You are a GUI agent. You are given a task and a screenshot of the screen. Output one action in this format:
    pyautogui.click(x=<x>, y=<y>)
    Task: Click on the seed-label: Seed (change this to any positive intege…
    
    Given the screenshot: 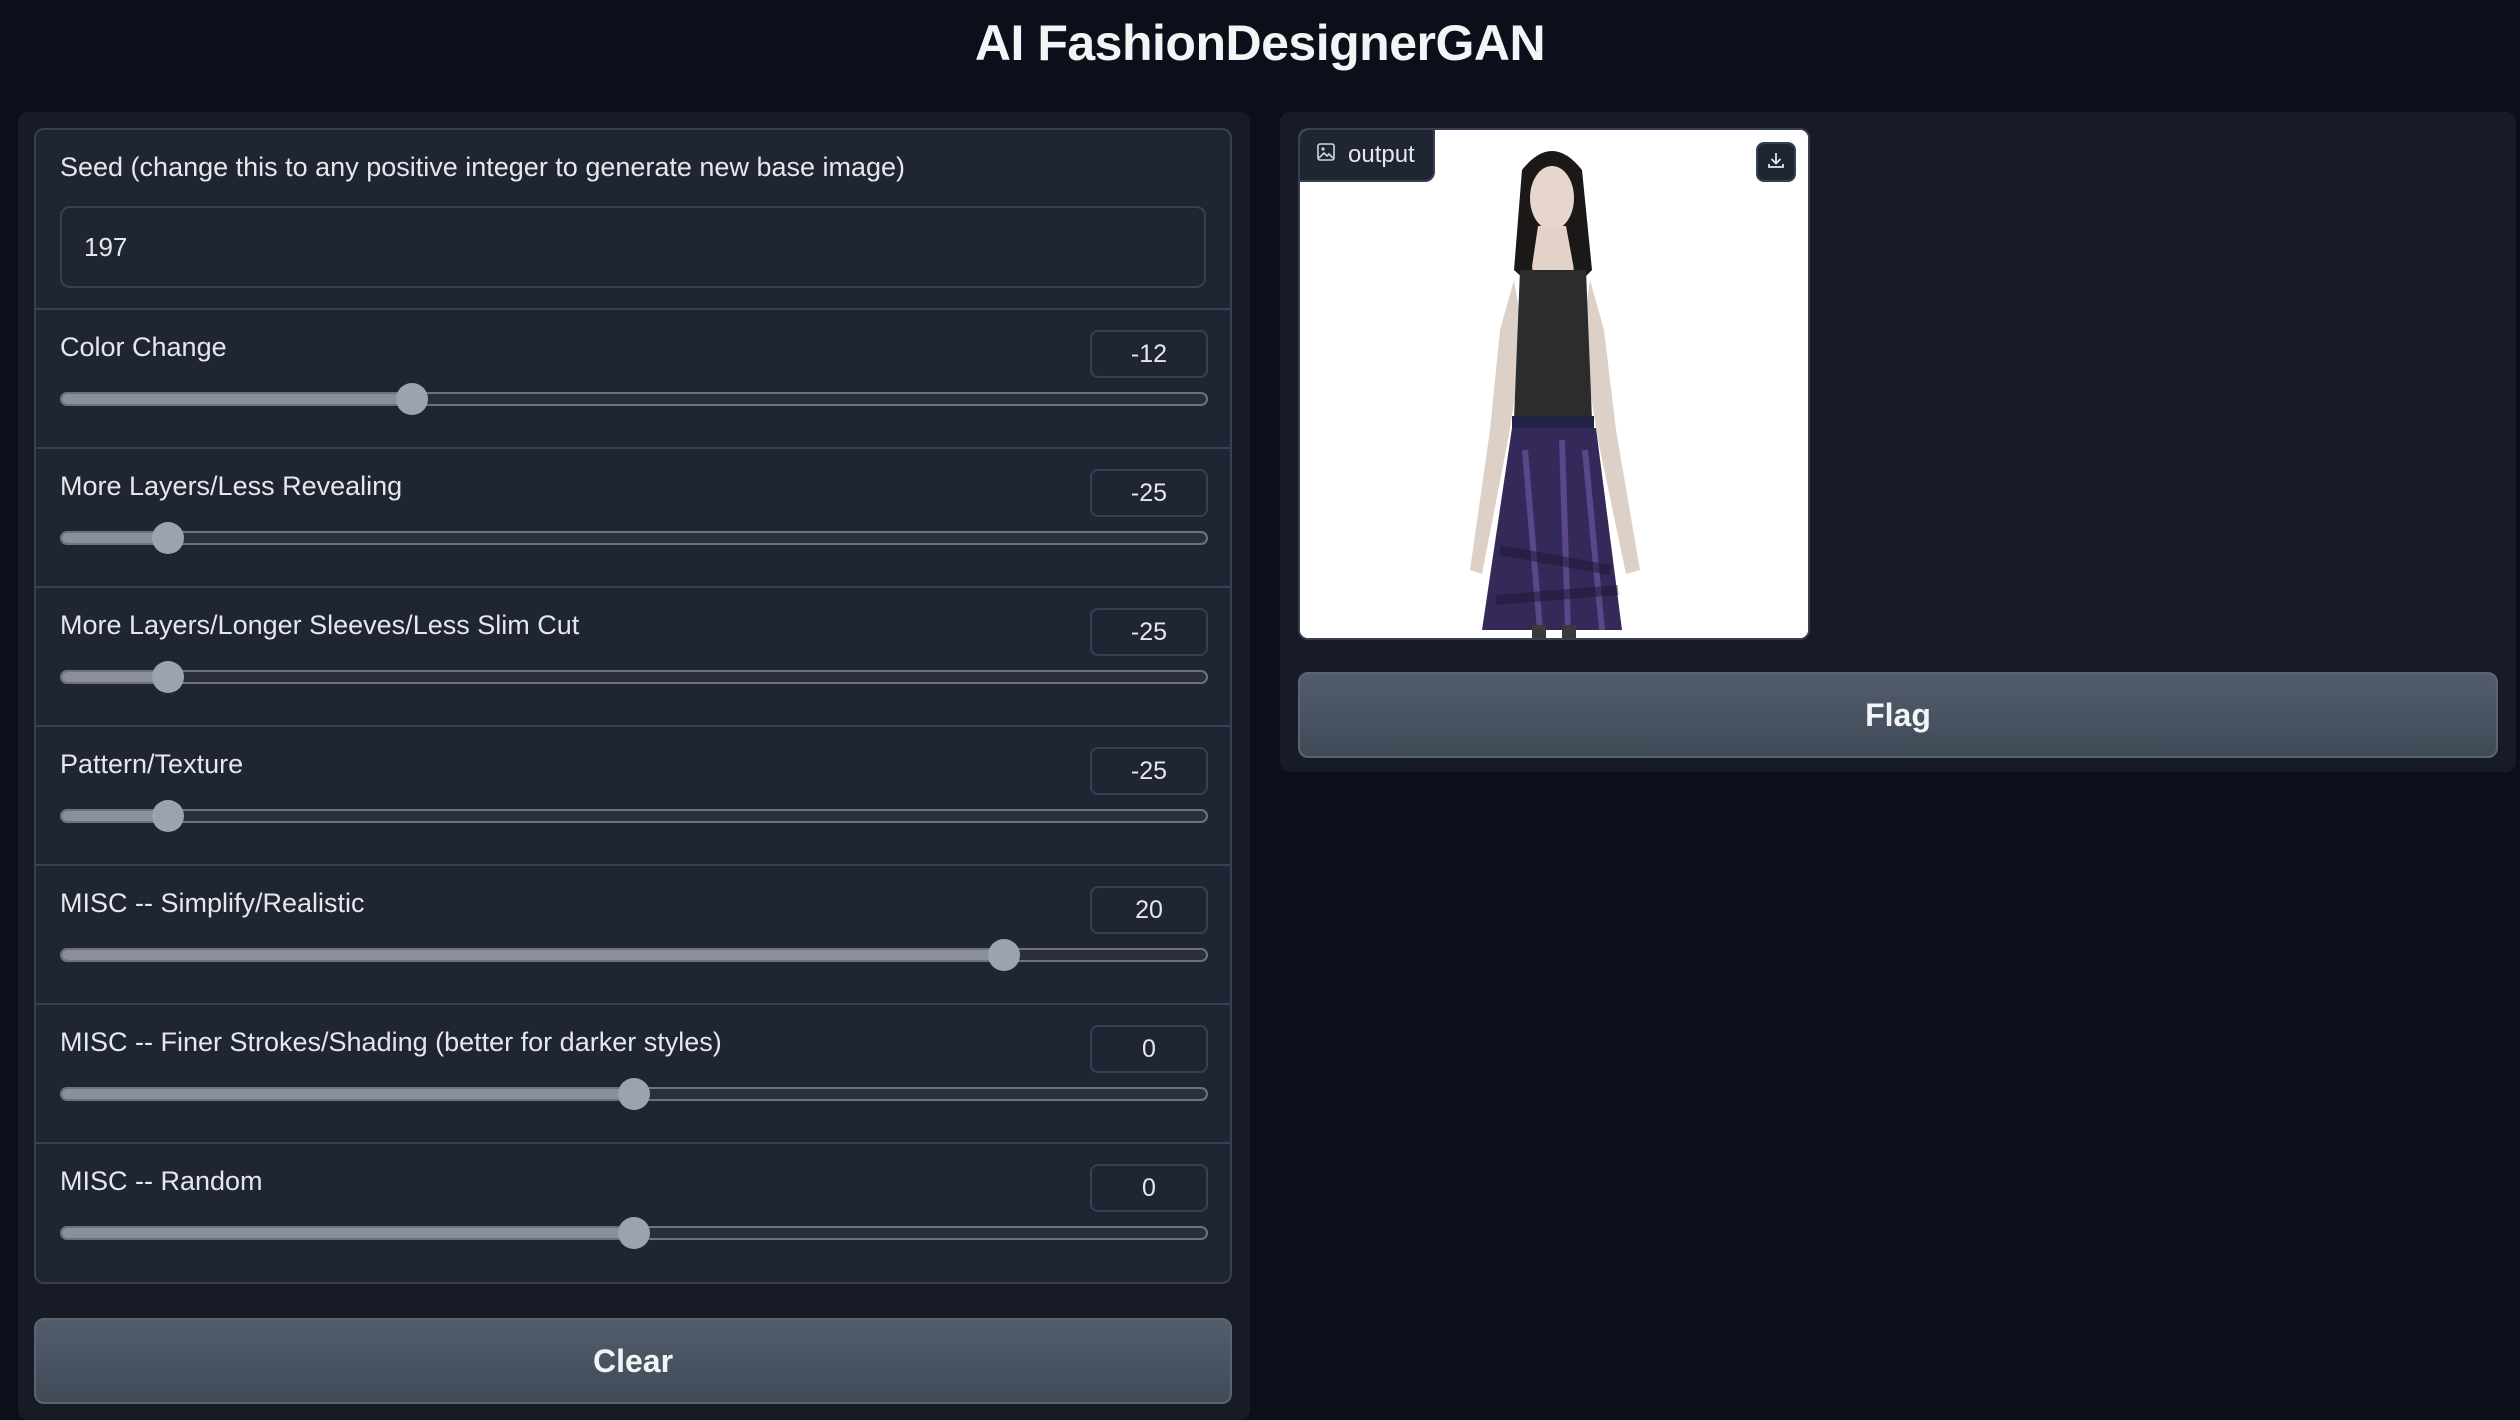 What is the action you would take?
    pyautogui.click(x=483, y=167)
    